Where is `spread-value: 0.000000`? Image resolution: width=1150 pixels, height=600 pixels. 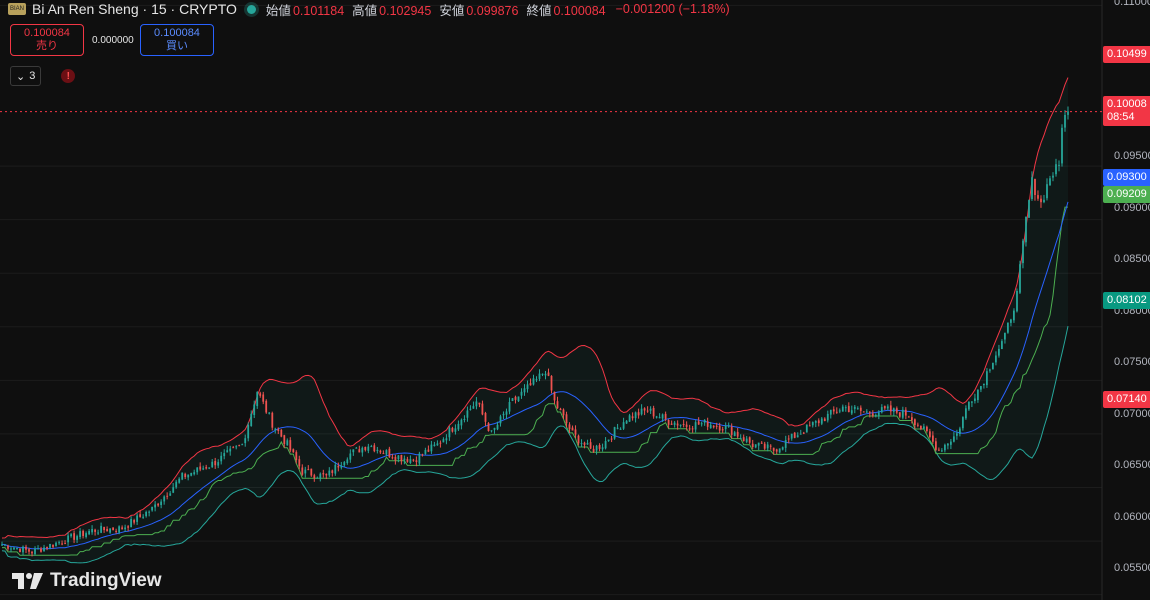 spread-value: 0.000000 is located at coordinates (113, 40).